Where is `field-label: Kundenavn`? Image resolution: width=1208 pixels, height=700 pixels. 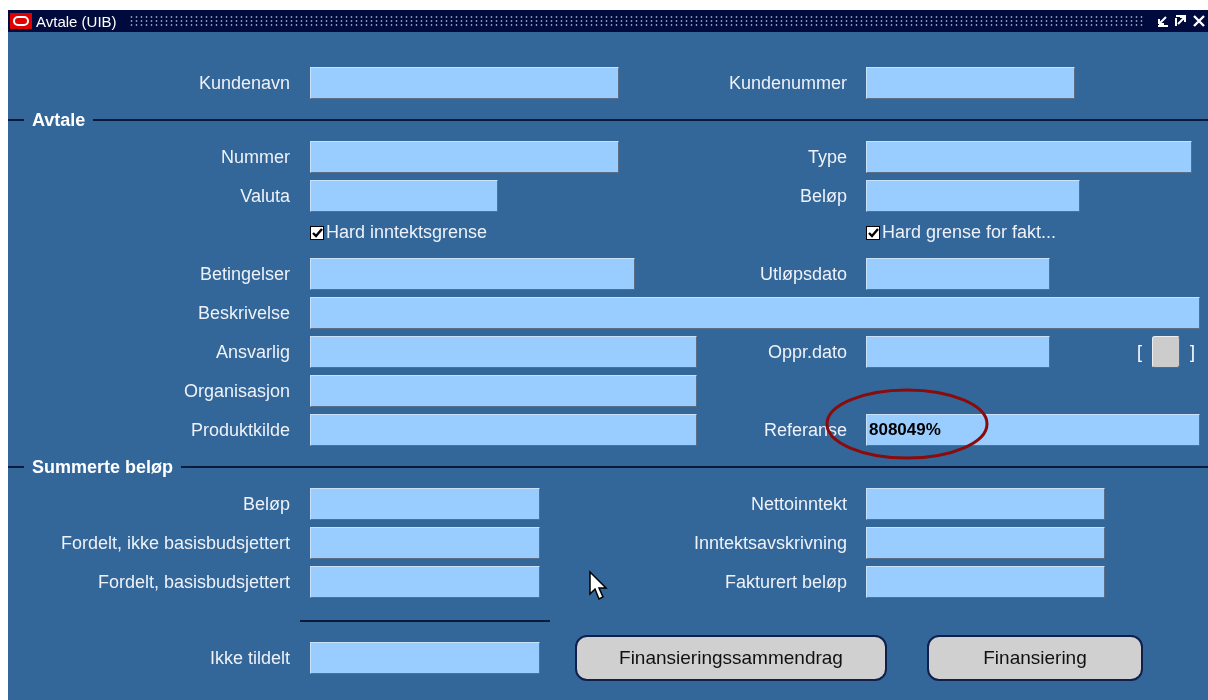
field-label: Kundenavn is located at coordinates (243, 83).